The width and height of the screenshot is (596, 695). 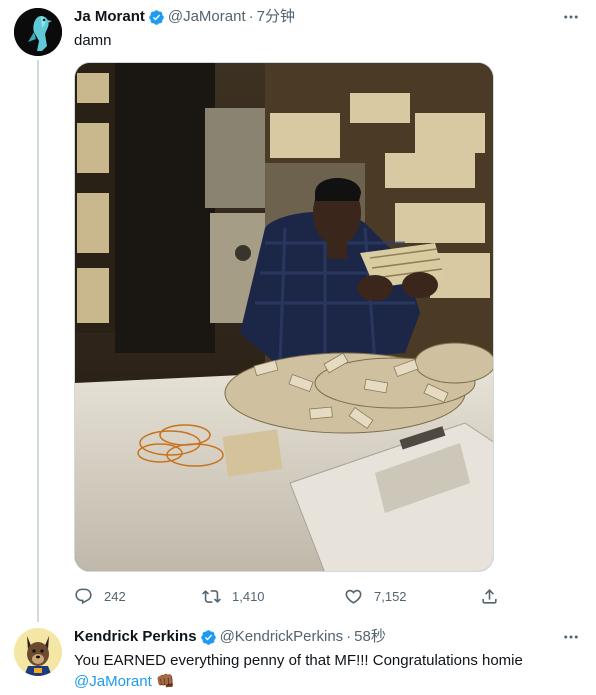 What do you see at coordinates (38, 652) in the screenshot?
I see `avatar-kendrick-perkins` at bounding box center [38, 652].